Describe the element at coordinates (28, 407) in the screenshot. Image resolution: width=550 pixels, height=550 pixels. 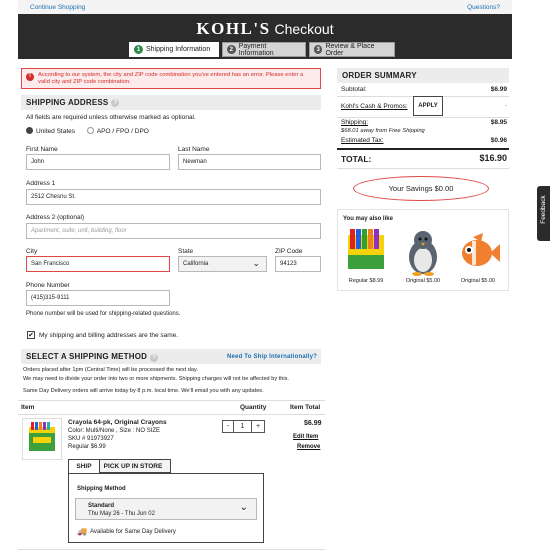
I see `col-item-header: Item` at that location.